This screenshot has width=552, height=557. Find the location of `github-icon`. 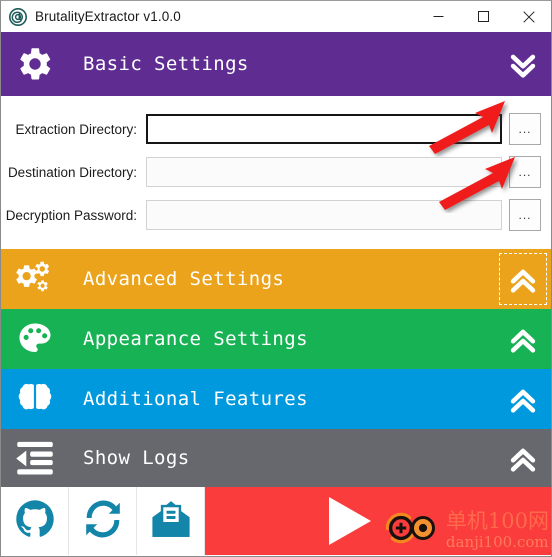

github-icon is located at coordinates (35, 521).